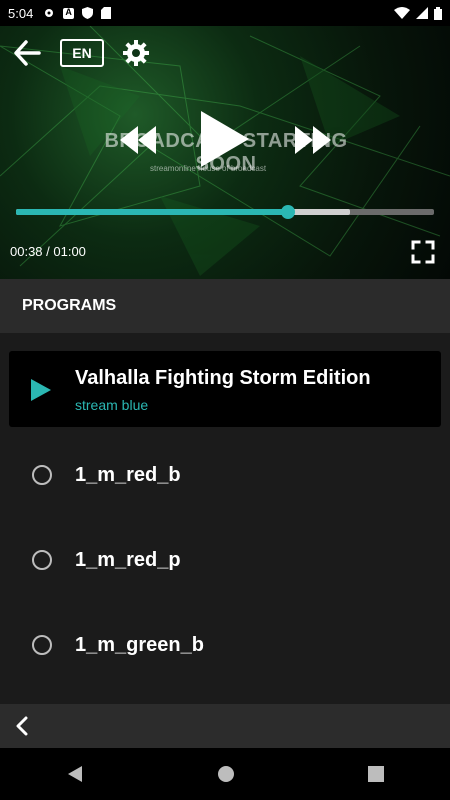  What do you see at coordinates (106, 13) in the screenshot?
I see `sd-card-icon` at bounding box center [106, 13].